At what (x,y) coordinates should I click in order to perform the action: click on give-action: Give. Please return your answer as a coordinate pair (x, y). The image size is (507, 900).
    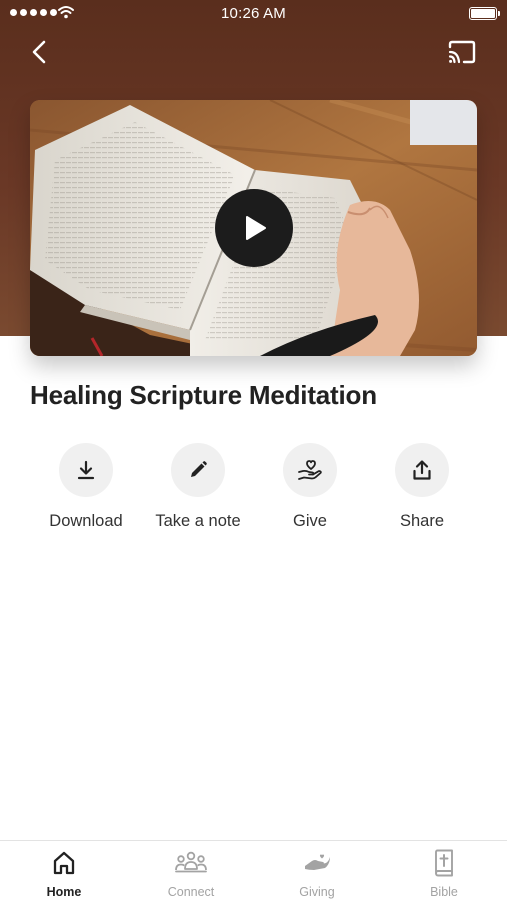
    Looking at the image, I should click on (310, 487).